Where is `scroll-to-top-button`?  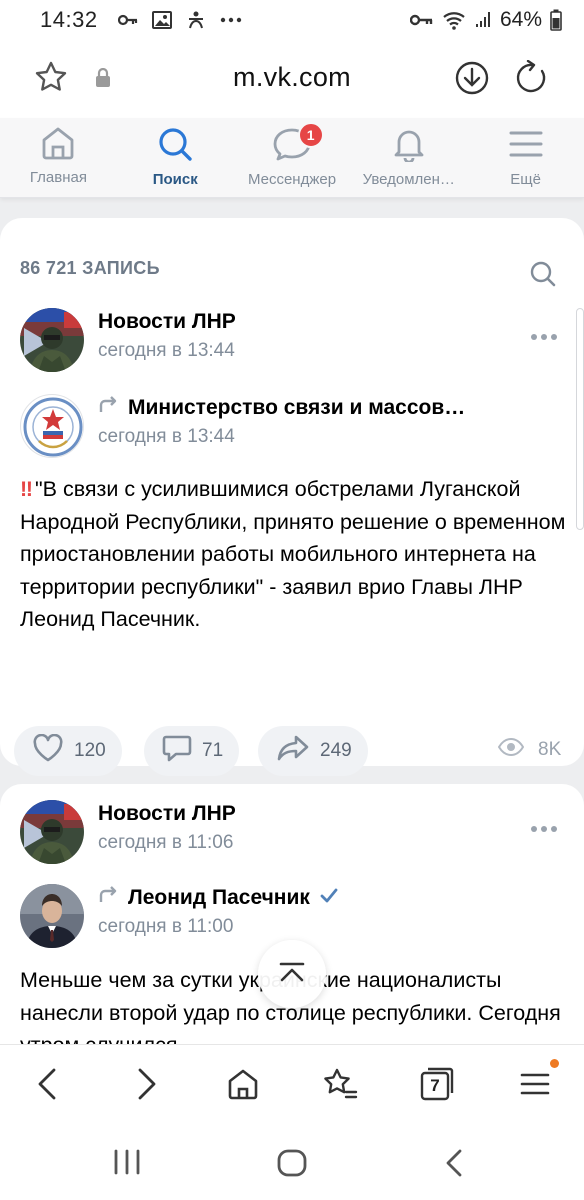
scroll-to-top-button is located at coordinates (292, 974).